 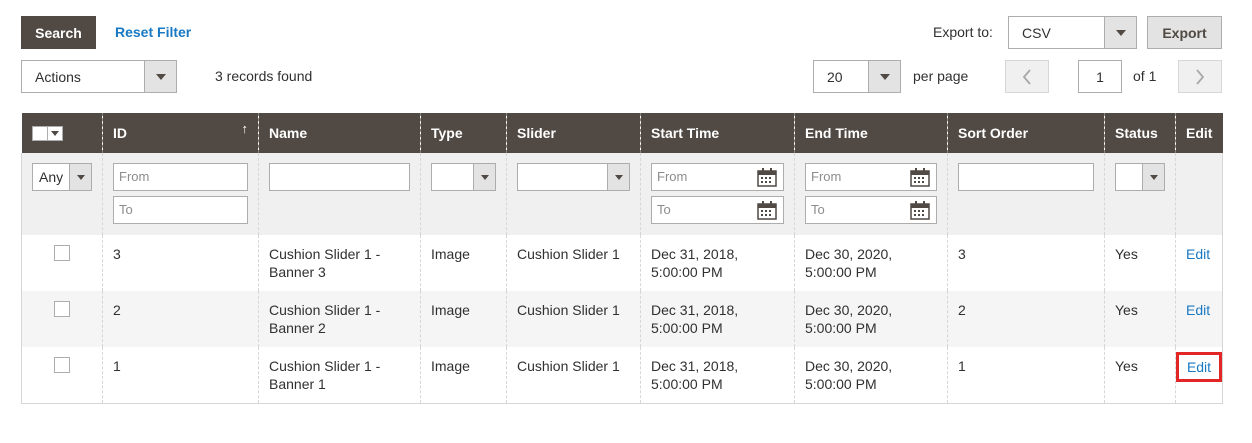 What do you see at coordinates (58, 76) in the screenshot?
I see `actions-label: Actions` at bounding box center [58, 76].